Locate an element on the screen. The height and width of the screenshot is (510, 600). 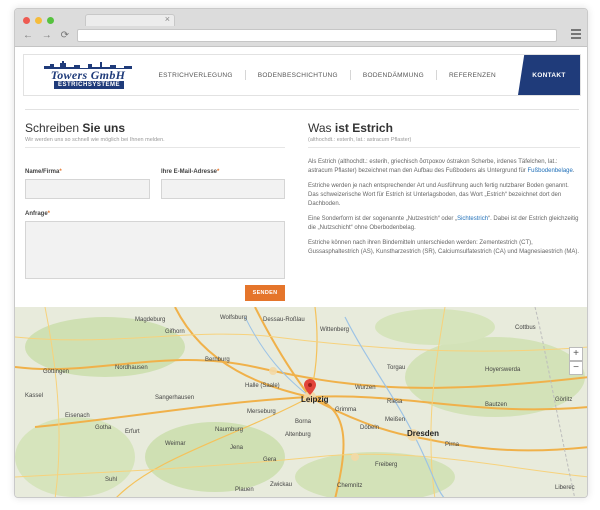
map-place-label: Gifhorn is located at coordinates (175, 332).